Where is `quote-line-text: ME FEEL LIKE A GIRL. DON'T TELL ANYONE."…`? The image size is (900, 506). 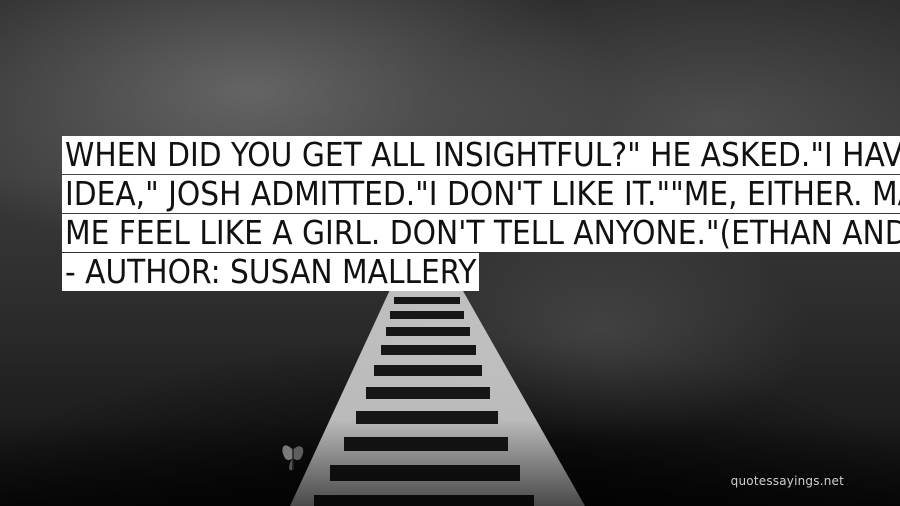
quote-line-text: ME FEEL LIKE A GIRL. DON'T TELL ANYONE."… is located at coordinates (481, 233).